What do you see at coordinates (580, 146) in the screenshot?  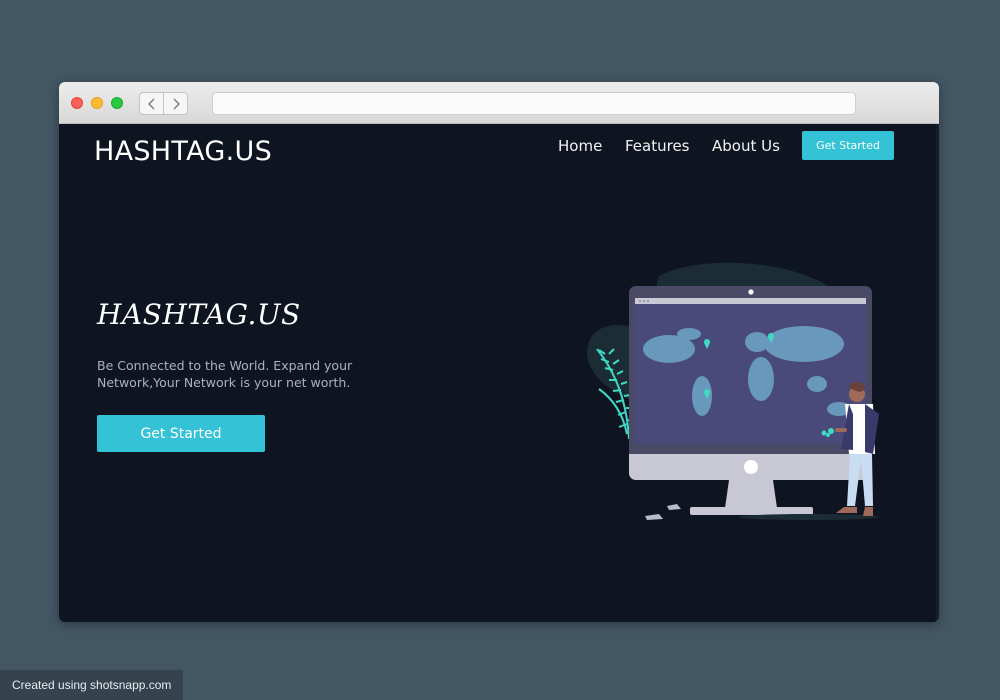 I see `nav-home: Home` at bounding box center [580, 146].